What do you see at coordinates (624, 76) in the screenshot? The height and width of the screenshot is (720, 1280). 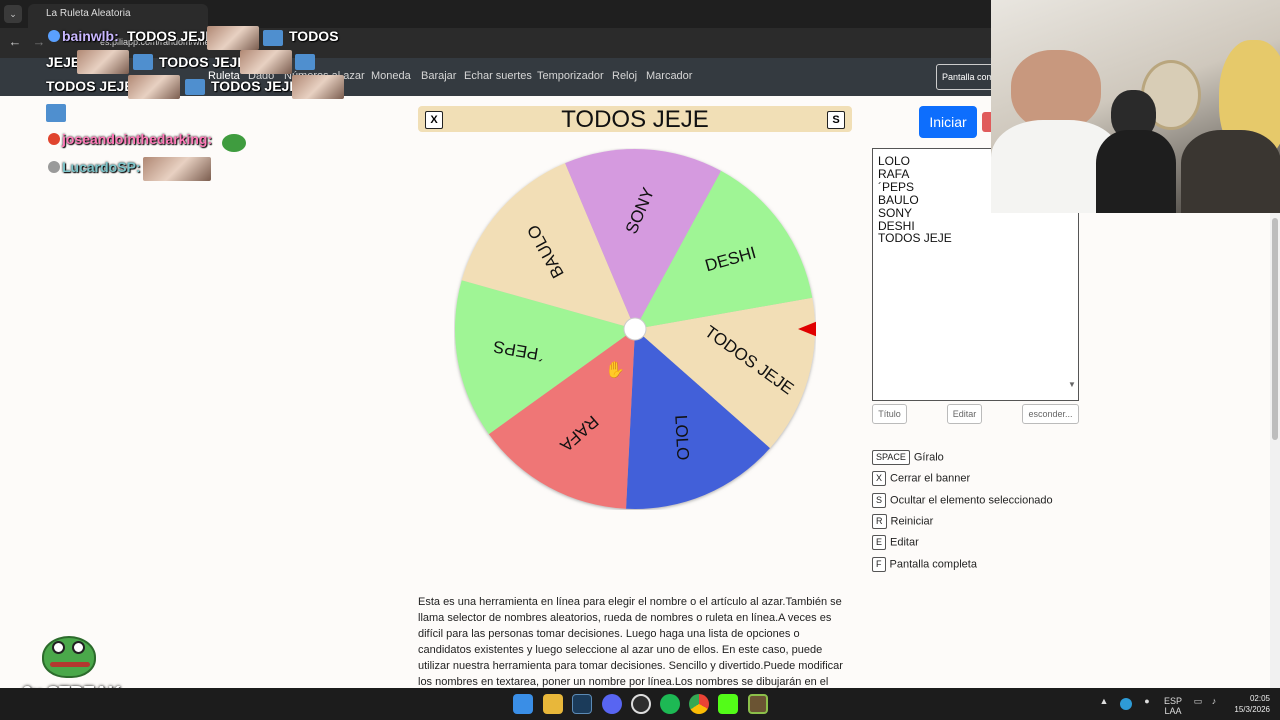 I see `nav-item-reloj: Reloj` at bounding box center [624, 76].